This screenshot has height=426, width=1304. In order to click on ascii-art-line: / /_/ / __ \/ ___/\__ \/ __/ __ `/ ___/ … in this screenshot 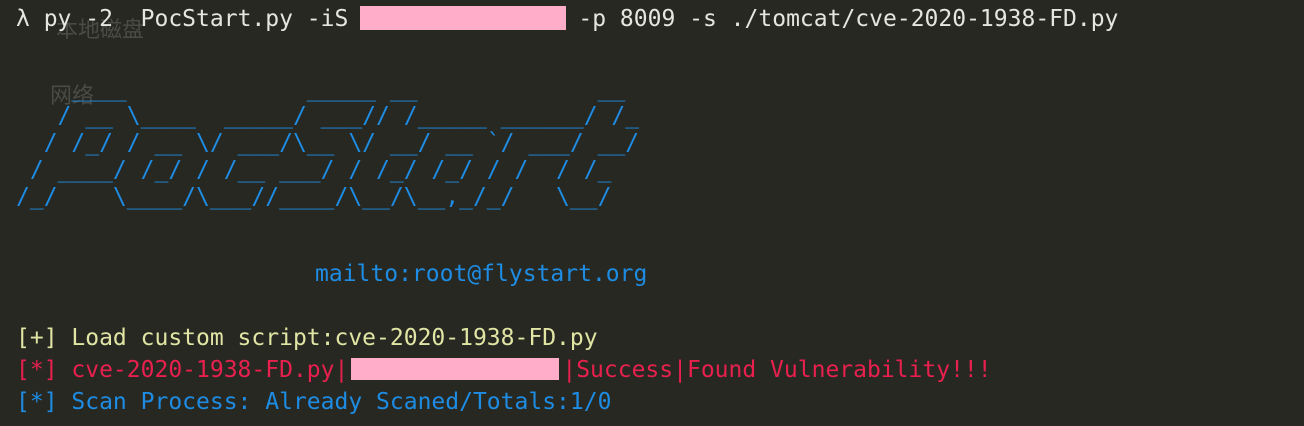, I will do `click(341, 143)`.